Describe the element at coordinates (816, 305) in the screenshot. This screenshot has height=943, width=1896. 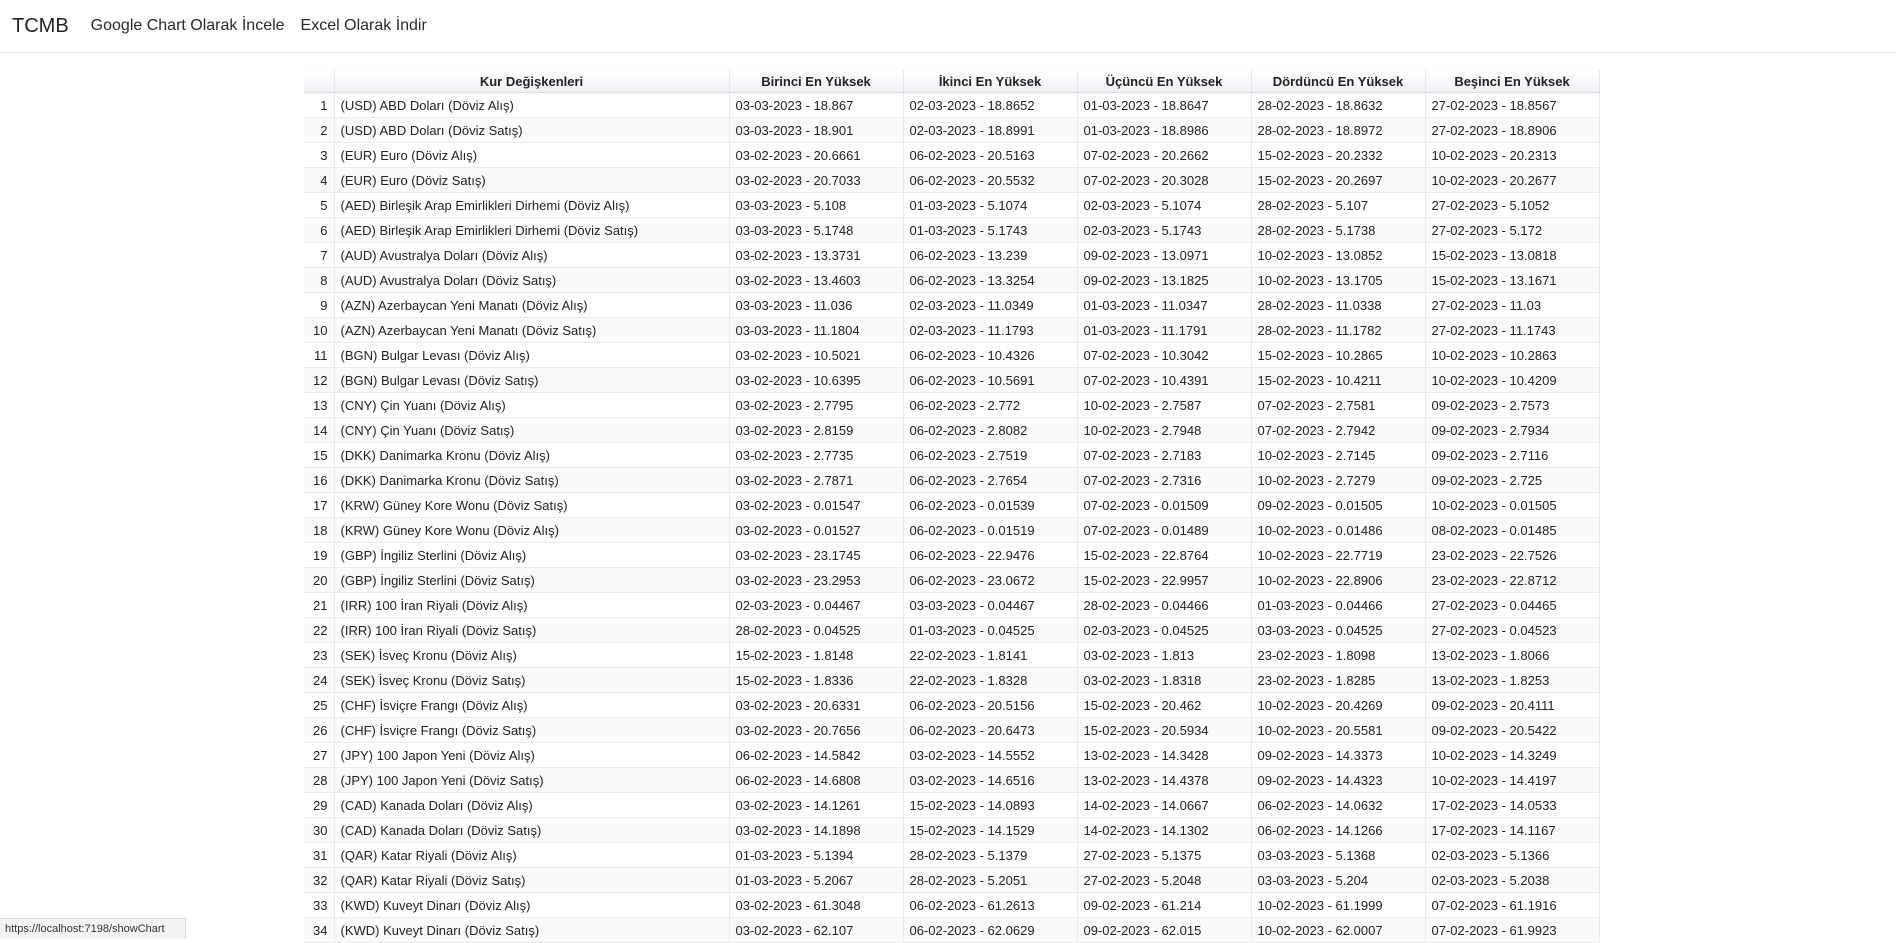
I see `first-highest-cell: 03-03-2023 - 11.036` at that location.